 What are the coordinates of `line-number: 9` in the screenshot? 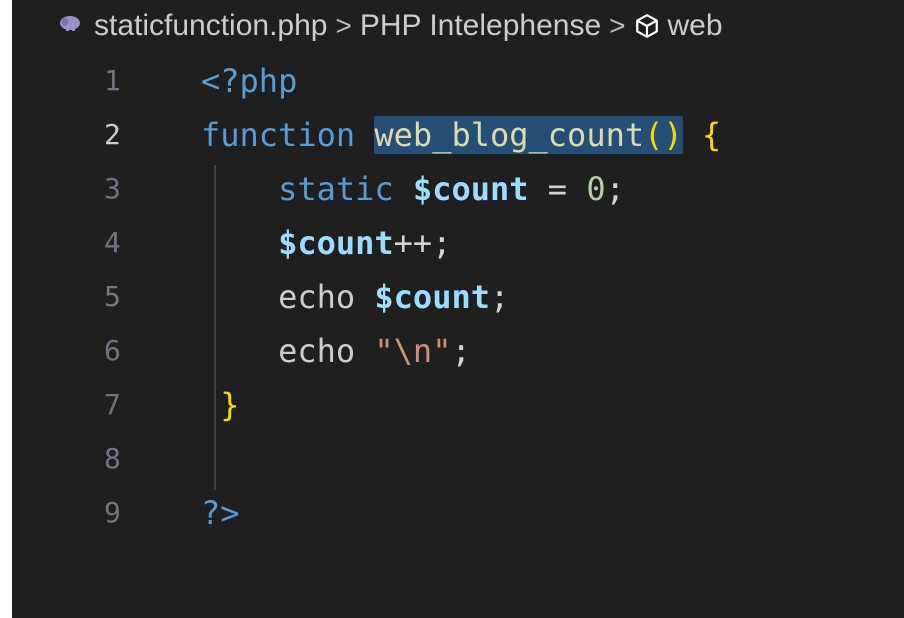 It's located at (112, 512).